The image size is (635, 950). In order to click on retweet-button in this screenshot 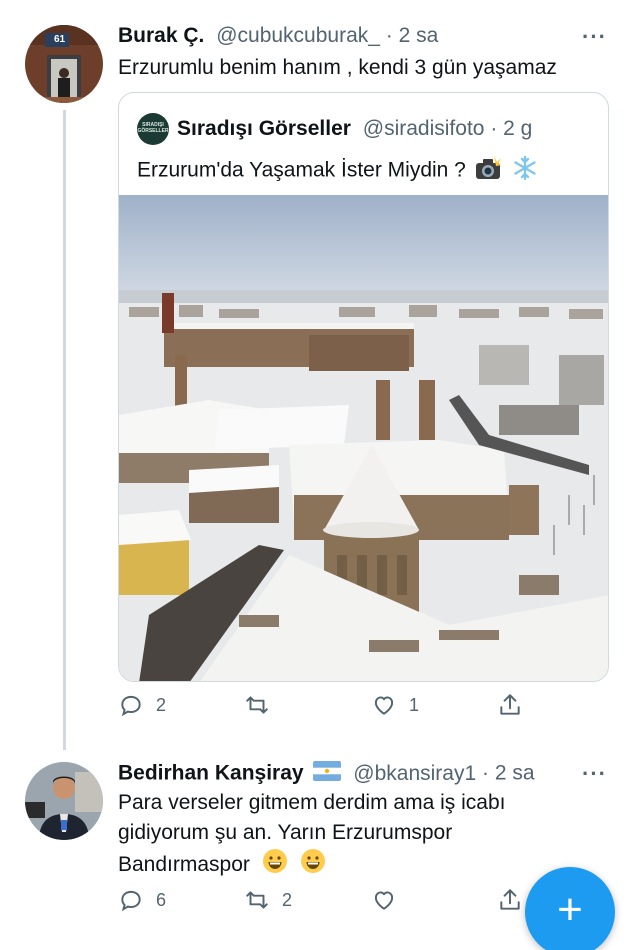, I will do `click(263, 705)`.